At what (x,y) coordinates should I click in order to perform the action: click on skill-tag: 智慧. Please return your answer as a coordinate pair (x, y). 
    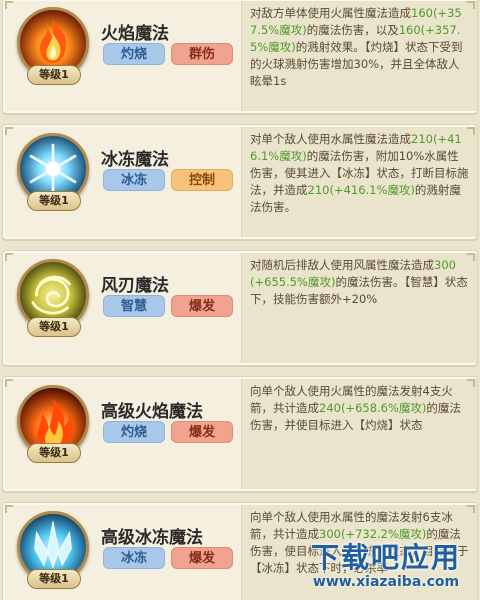
    Looking at the image, I should click on (134, 306).